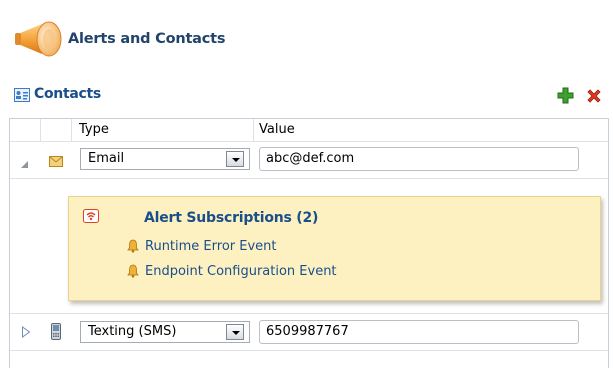 The height and width of the screenshot is (368, 613). I want to click on contact-type-select: Texting (SMS), so click(165, 332).